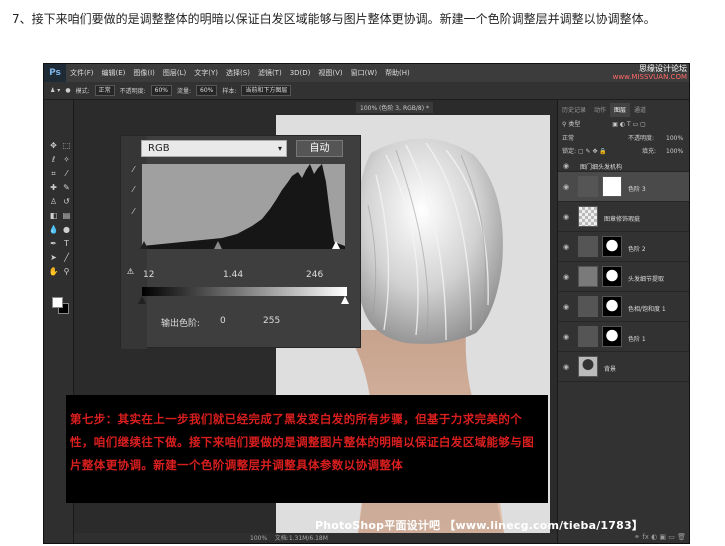  What do you see at coordinates (53, 257) in the screenshot?
I see `path-selection-tool-icon: ➤` at bounding box center [53, 257].